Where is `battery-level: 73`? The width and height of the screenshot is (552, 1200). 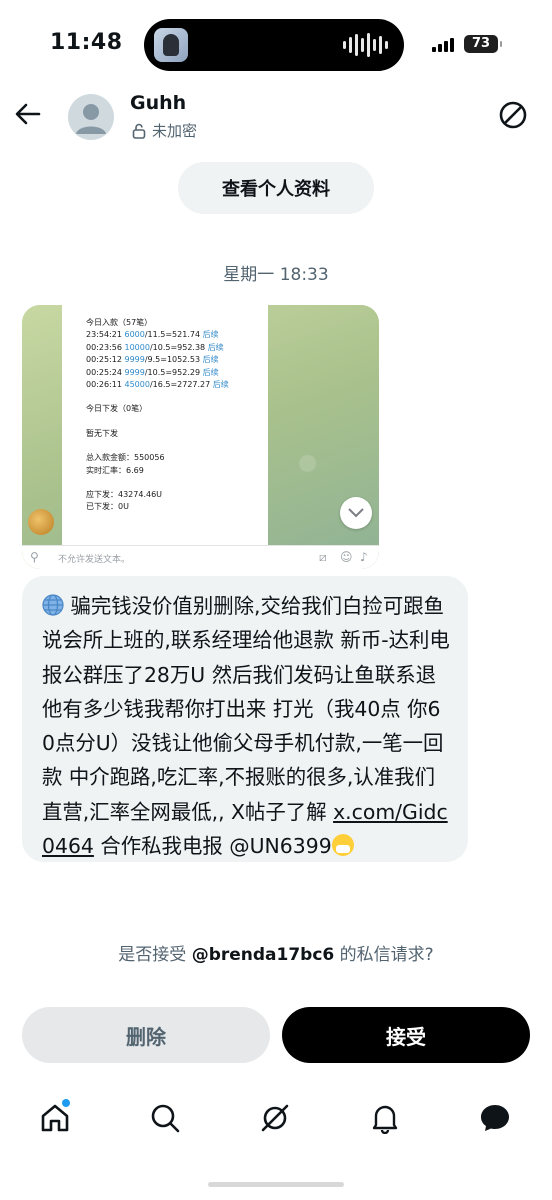
battery-level: 73 is located at coordinates (481, 43).